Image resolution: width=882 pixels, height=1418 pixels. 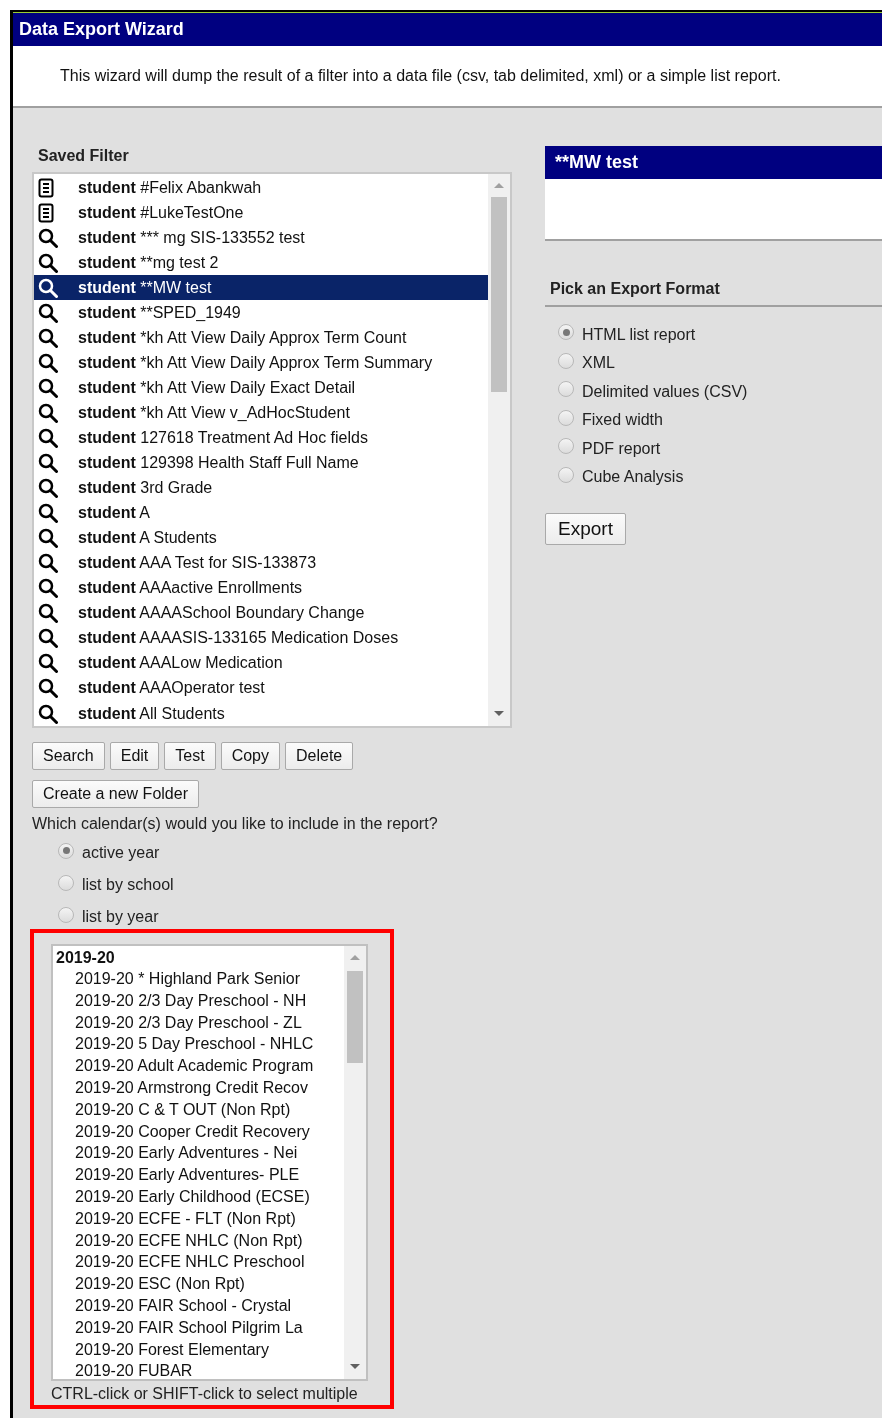 What do you see at coordinates (261, 463) in the screenshot?
I see `filter-list-item: student 129398 Health Staff Full Name` at bounding box center [261, 463].